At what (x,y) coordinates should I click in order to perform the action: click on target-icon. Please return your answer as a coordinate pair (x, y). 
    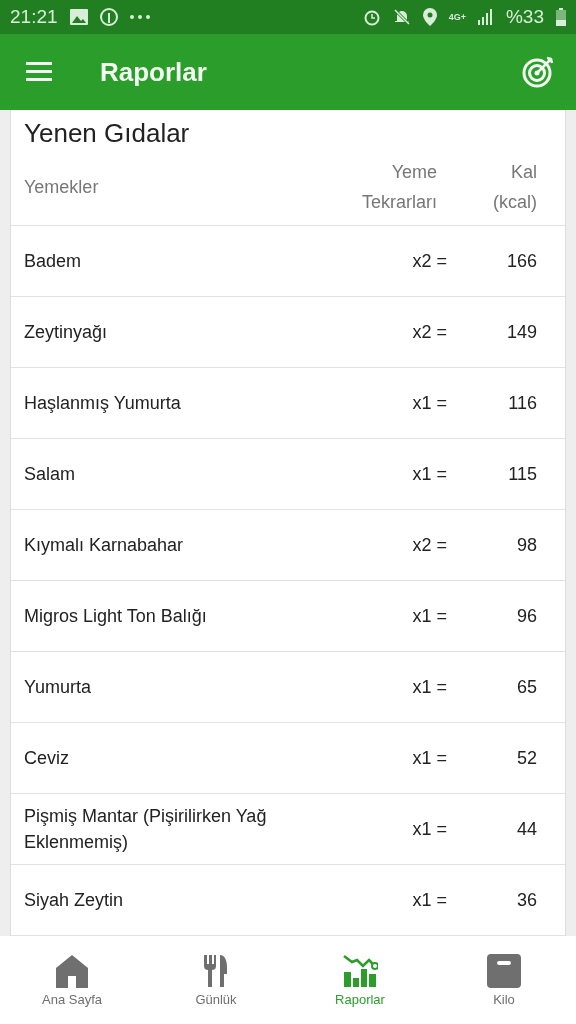
    Looking at the image, I should click on (538, 72).